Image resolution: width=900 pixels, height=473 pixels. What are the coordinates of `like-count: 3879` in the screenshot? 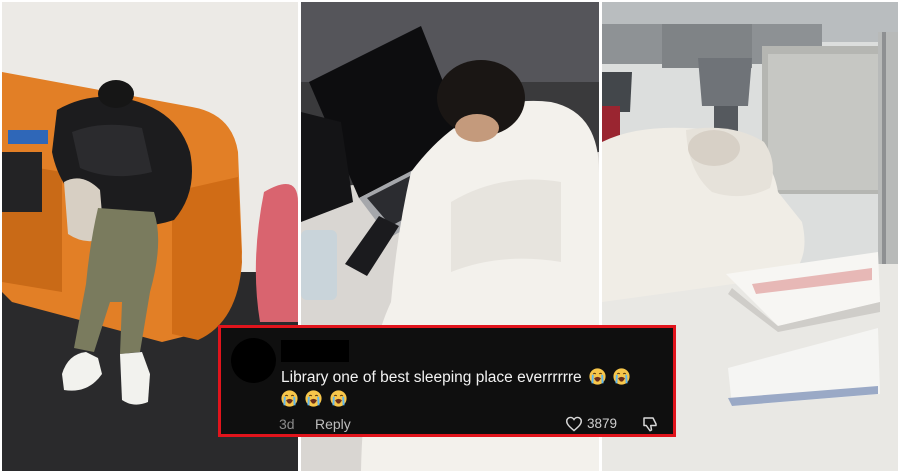 It's located at (601, 423).